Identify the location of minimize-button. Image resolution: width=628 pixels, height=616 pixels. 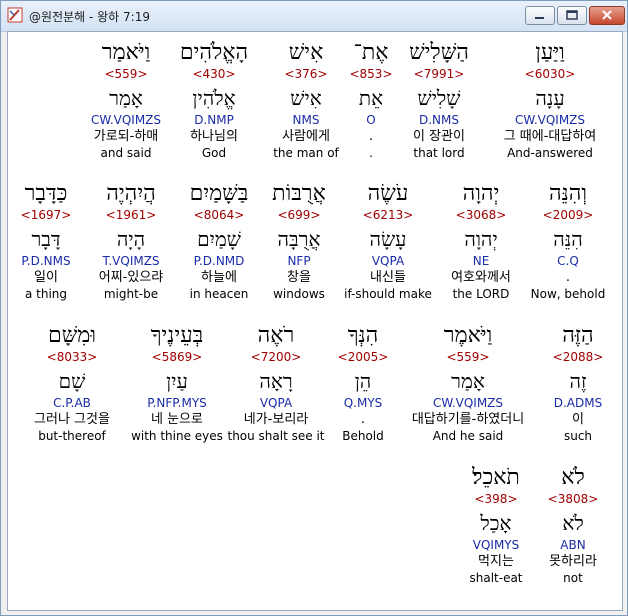
(540, 15).